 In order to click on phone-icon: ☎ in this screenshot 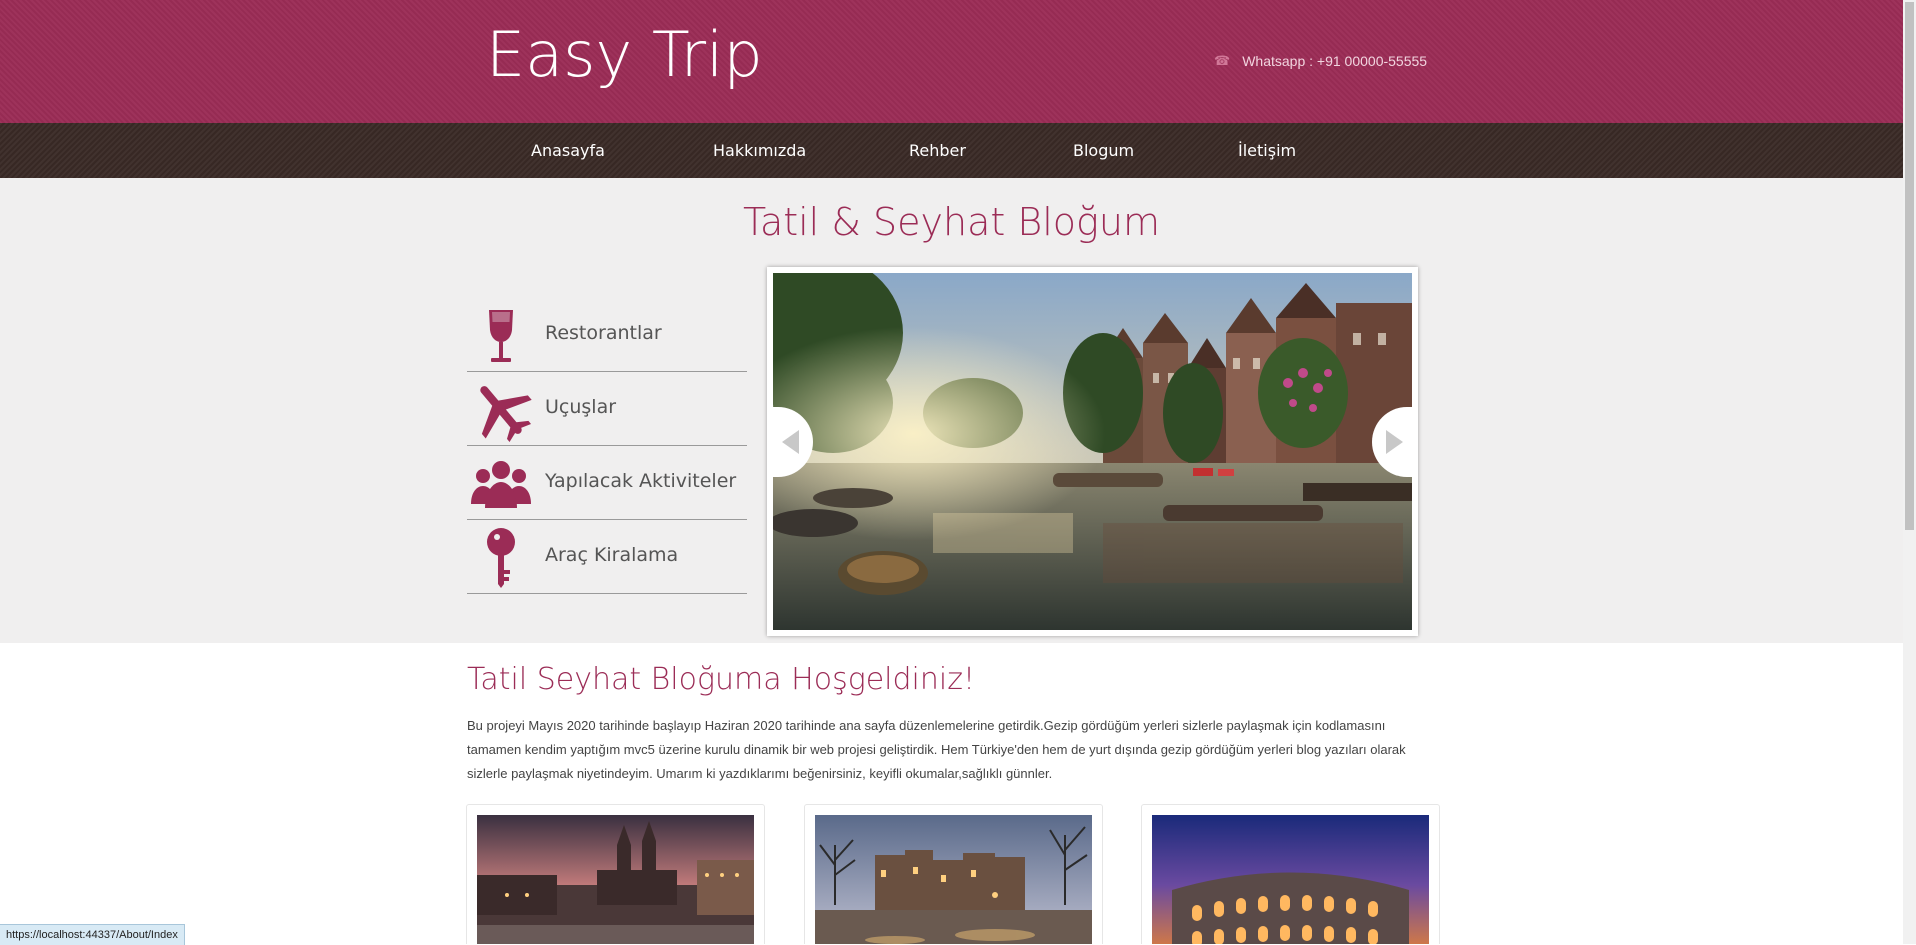, I will do `click(1222, 60)`.